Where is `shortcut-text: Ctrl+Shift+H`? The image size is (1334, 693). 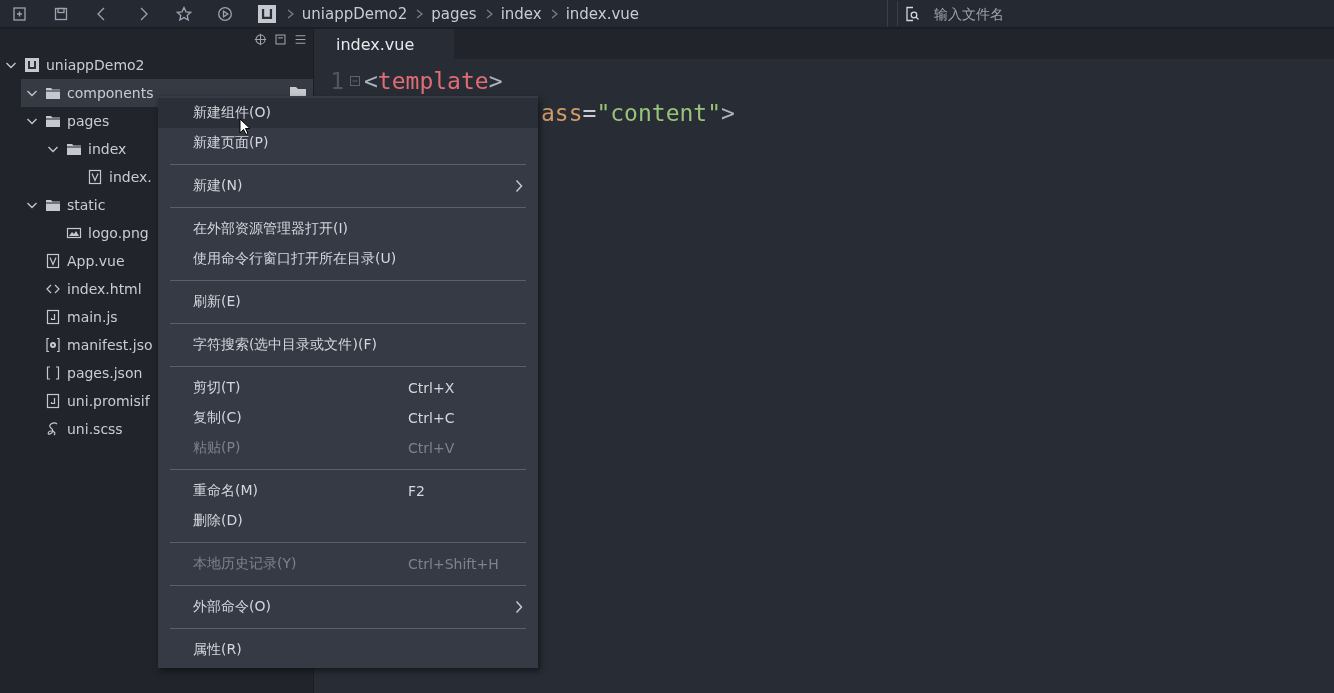
shortcut-text: Ctrl+Shift+H is located at coordinates (453, 564).